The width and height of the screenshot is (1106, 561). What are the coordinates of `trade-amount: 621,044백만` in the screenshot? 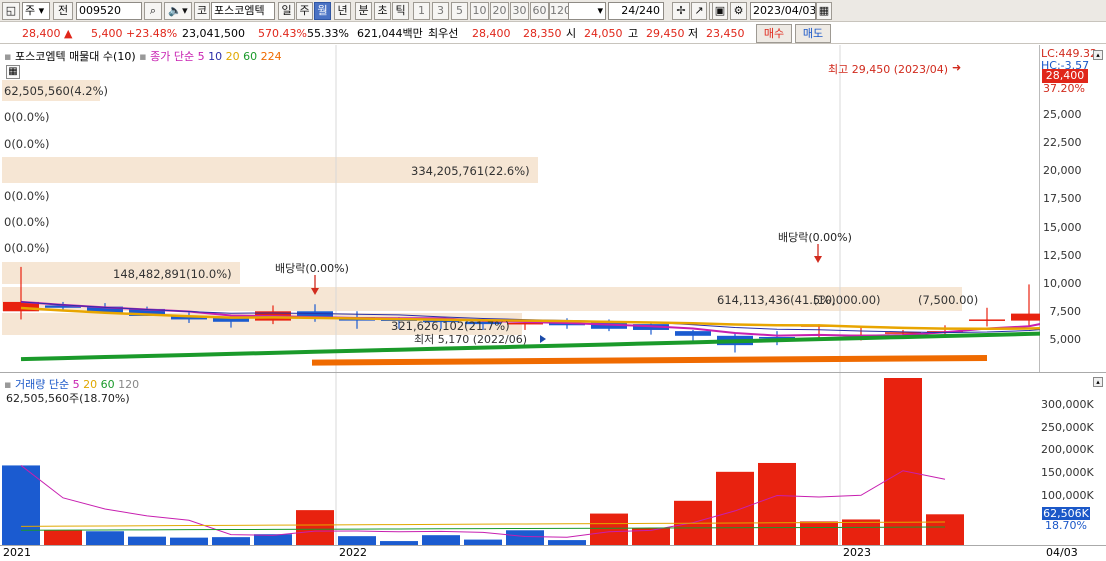 It's located at (390, 33).